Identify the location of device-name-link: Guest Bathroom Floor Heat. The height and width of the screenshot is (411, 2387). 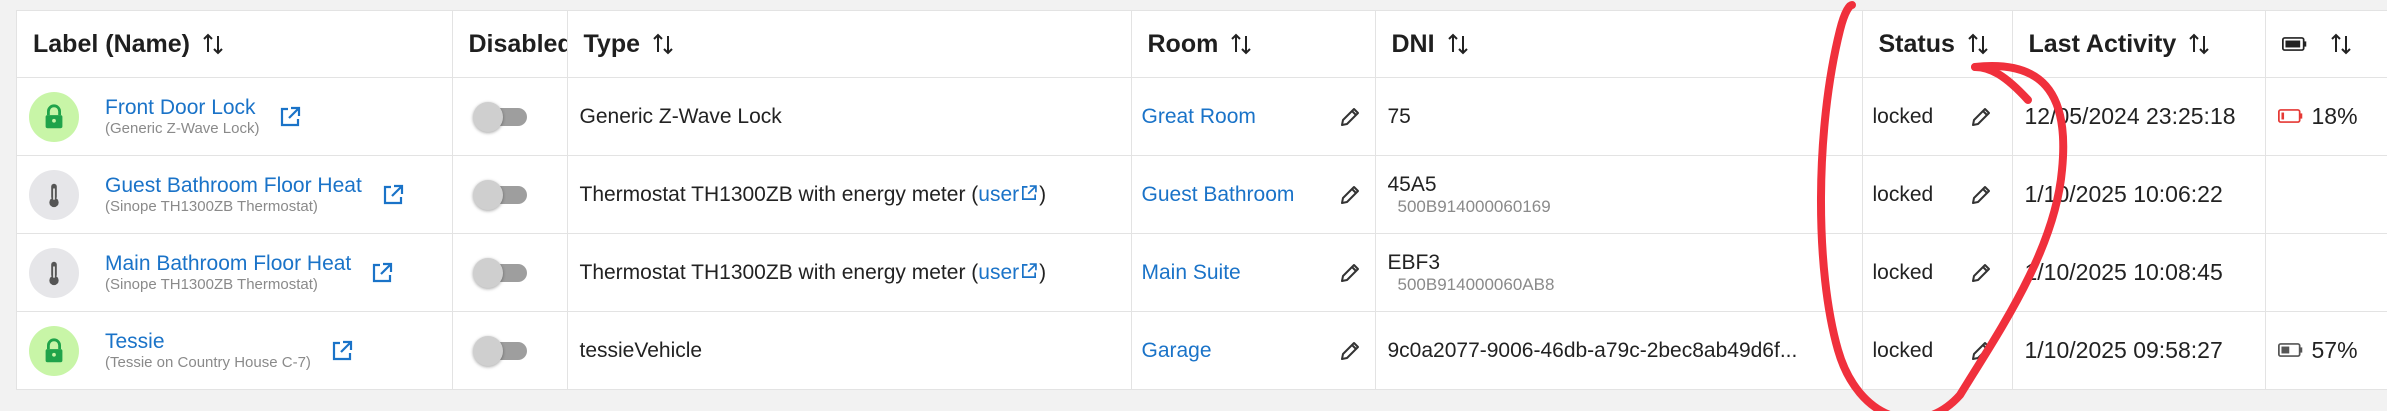
(233, 186).